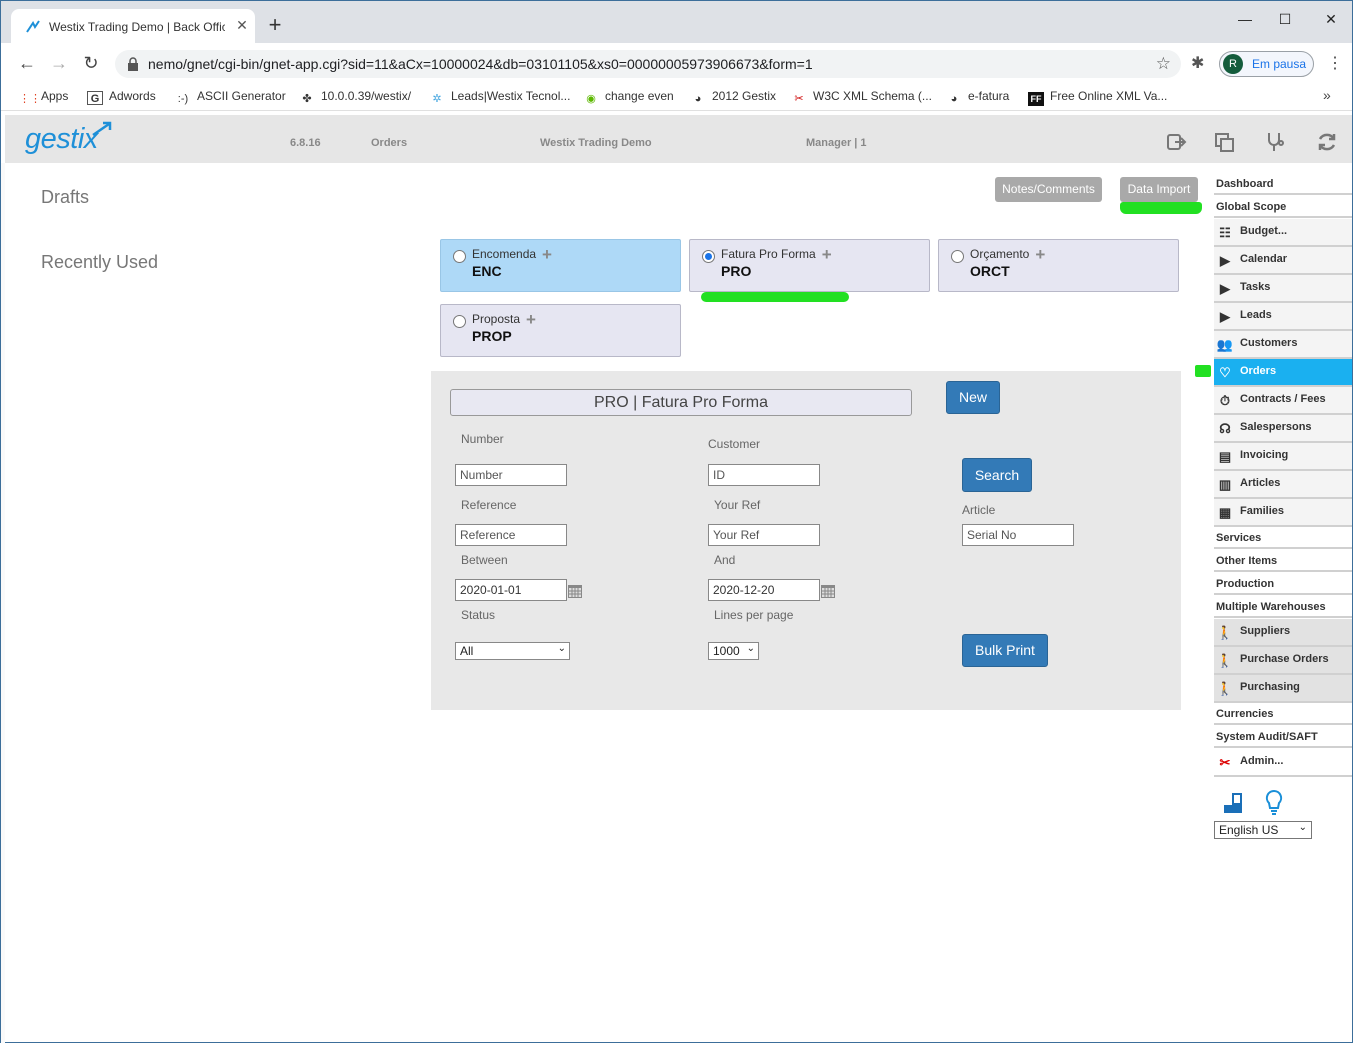  I want to click on sidebar-item-dashboard: Dashboard, so click(1283, 185).